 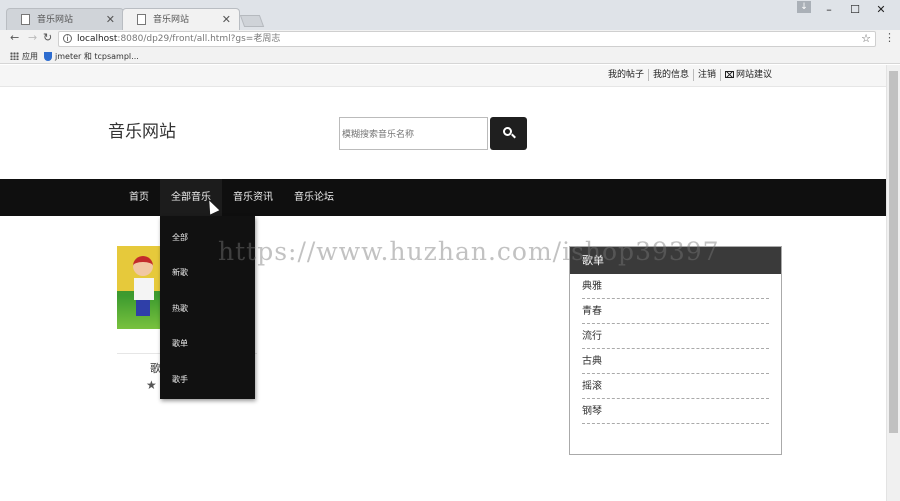 I want to click on category-item: 摇滚, so click(x=675, y=386).